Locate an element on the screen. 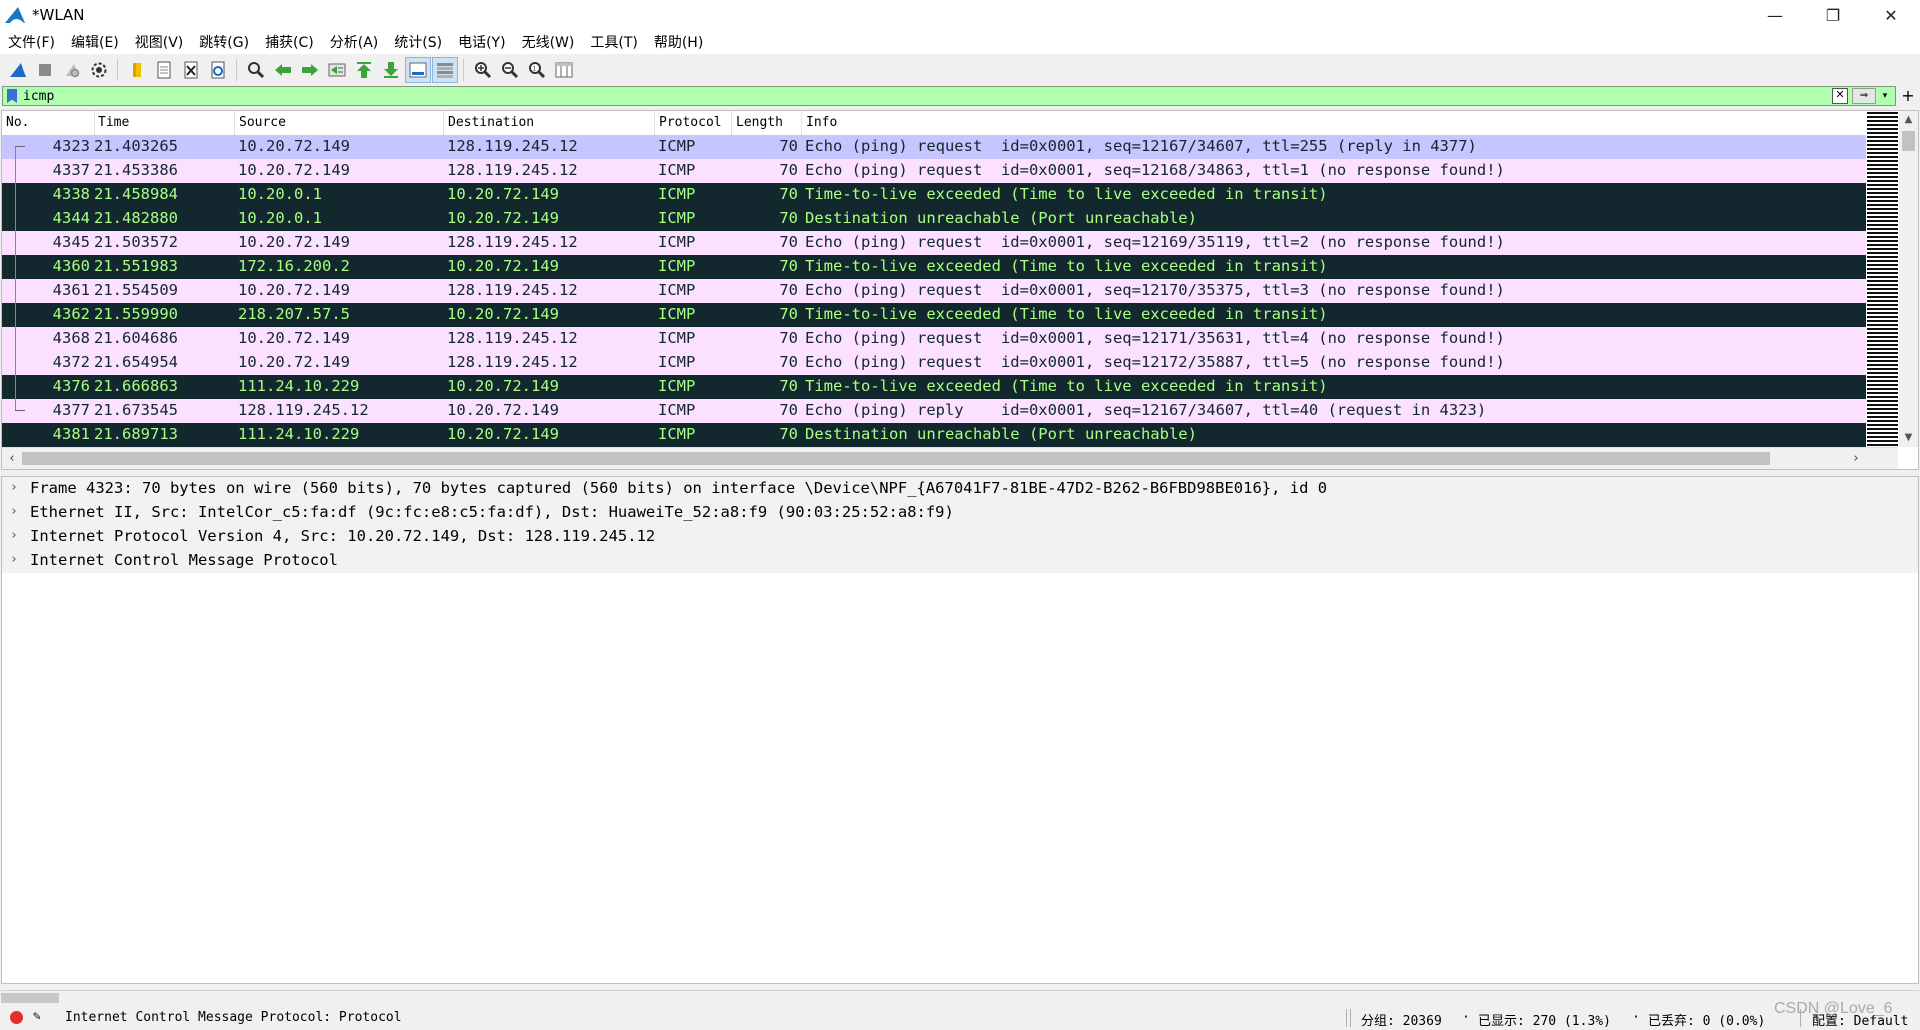  go-first-packet-button is located at coordinates (364, 70).